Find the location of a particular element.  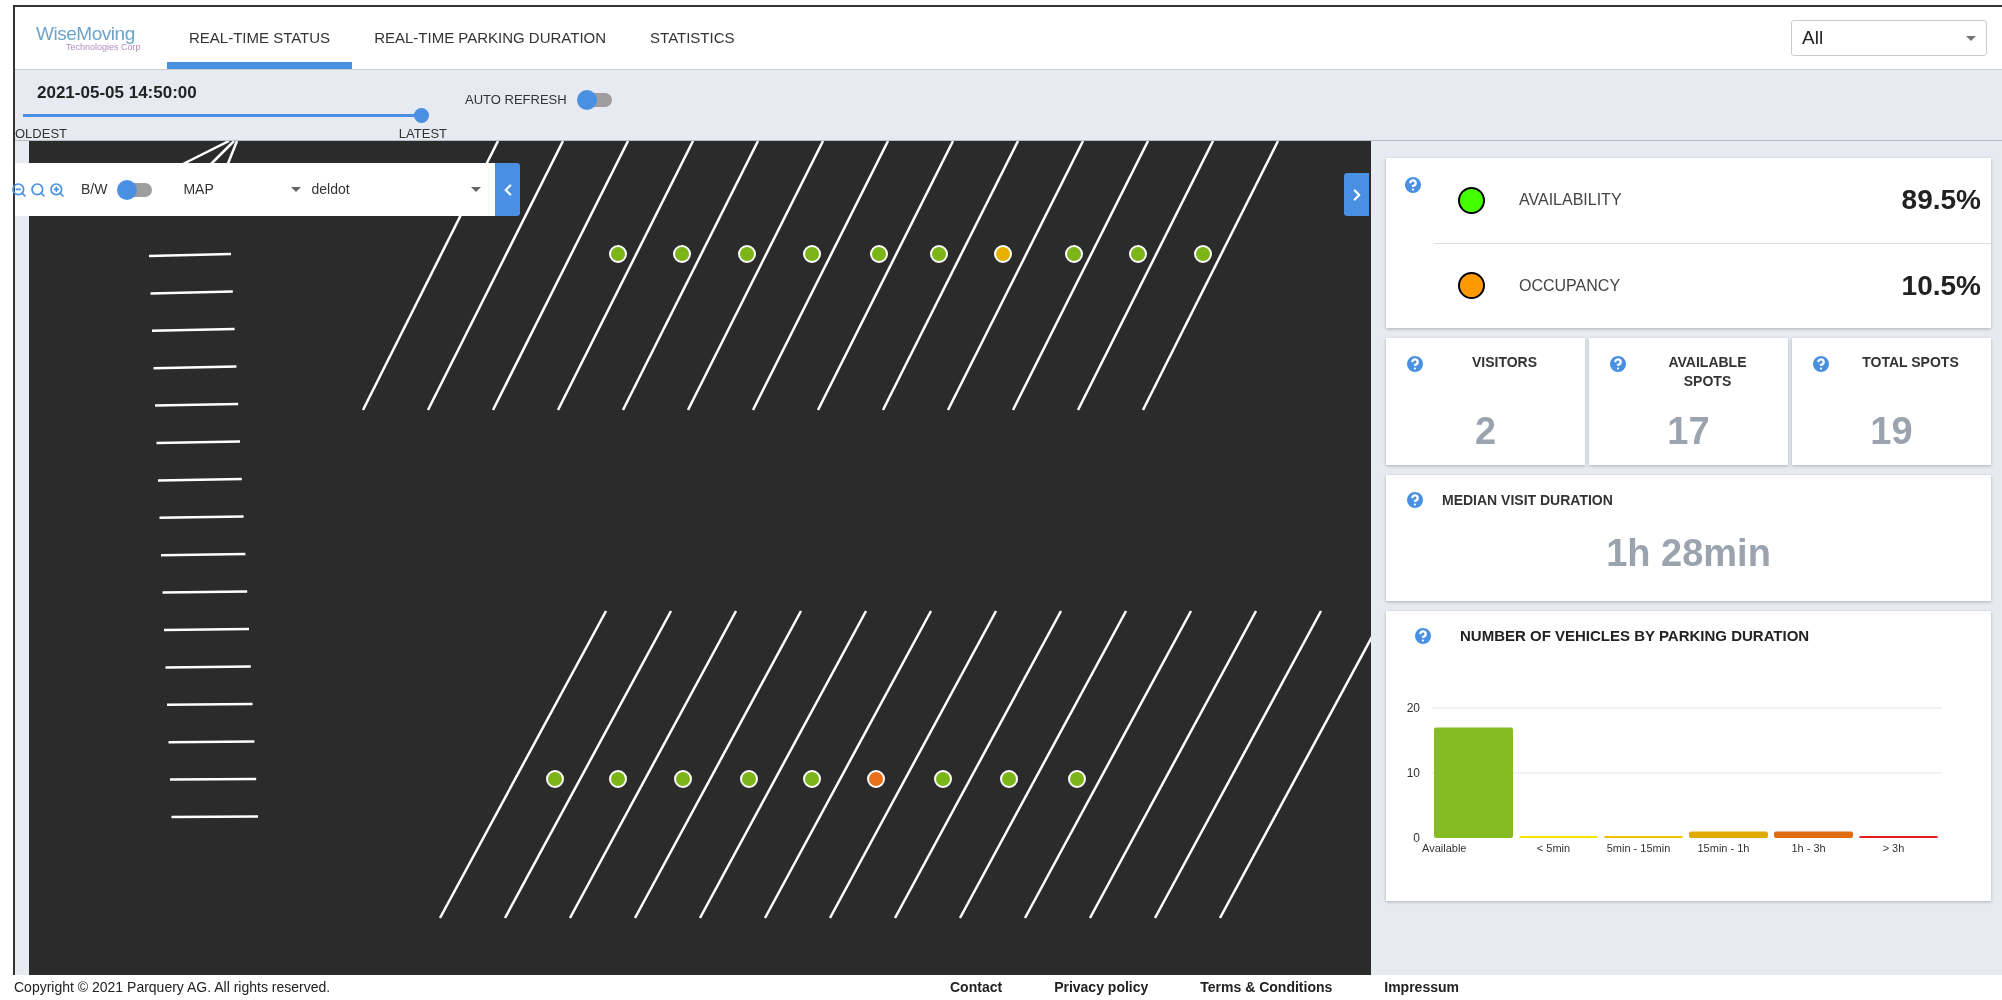

expand-panel-button is located at coordinates (1356, 194).